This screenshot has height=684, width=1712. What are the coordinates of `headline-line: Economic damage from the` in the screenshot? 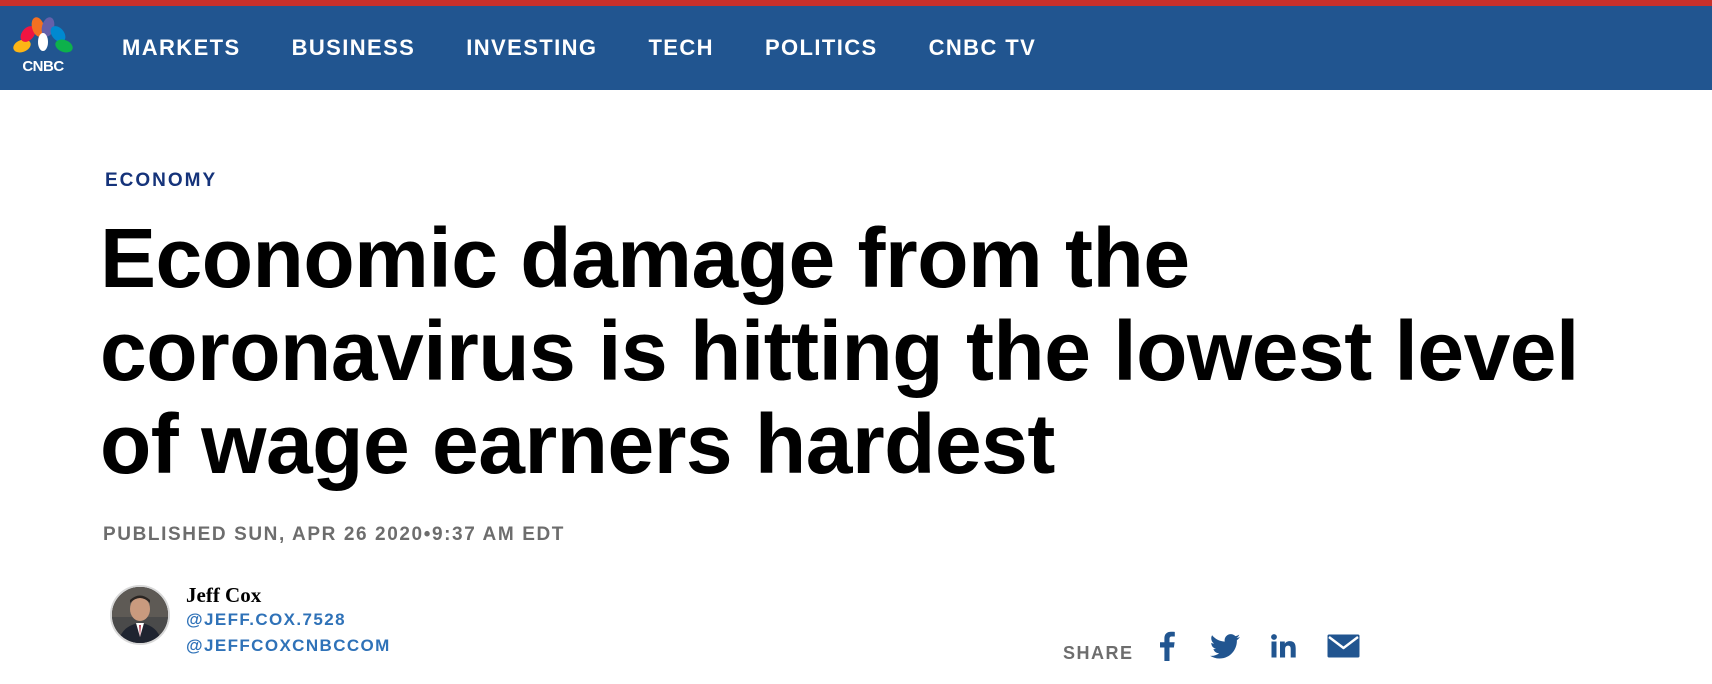 It's located at (645, 258).